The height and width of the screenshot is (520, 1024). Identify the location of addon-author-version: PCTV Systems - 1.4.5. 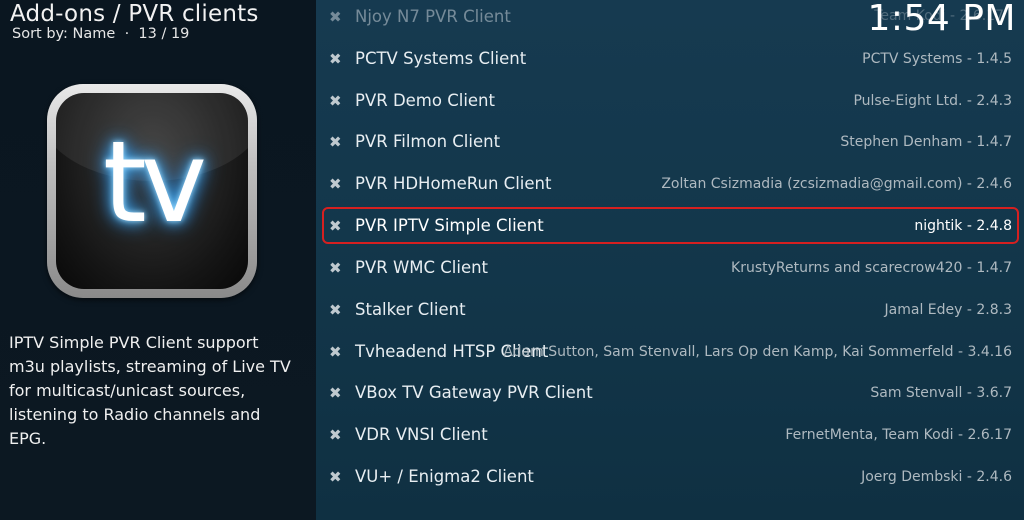
(937, 59).